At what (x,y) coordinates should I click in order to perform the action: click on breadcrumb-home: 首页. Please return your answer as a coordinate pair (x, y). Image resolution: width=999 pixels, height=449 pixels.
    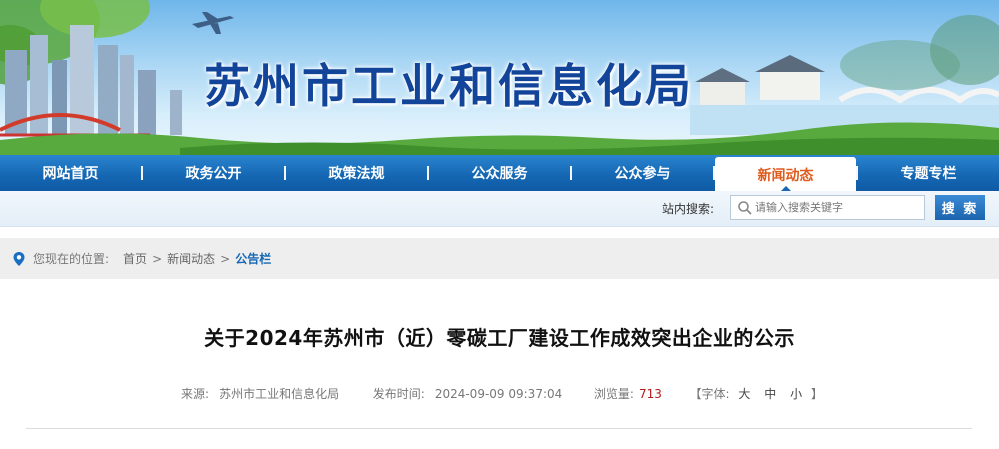
    Looking at the image, I should click on (135, 258).